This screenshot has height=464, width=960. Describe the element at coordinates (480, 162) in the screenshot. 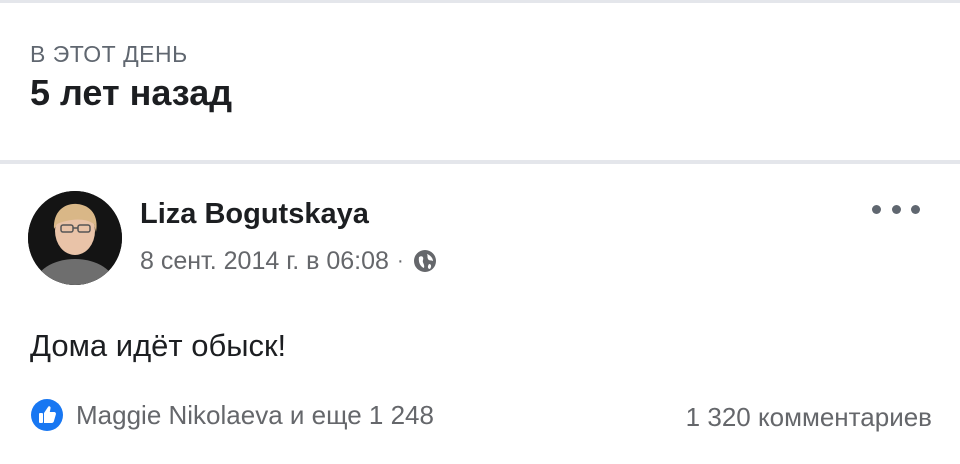

I see `section-divider` at that location.